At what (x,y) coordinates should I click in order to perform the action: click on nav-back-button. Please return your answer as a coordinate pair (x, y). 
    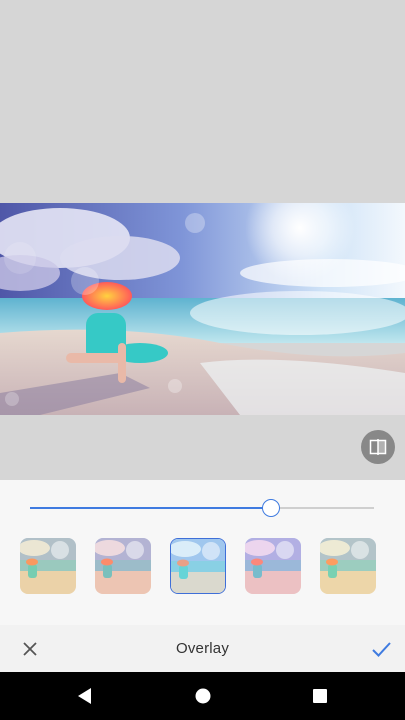
    Looking at the image, I should click on (85, 696).